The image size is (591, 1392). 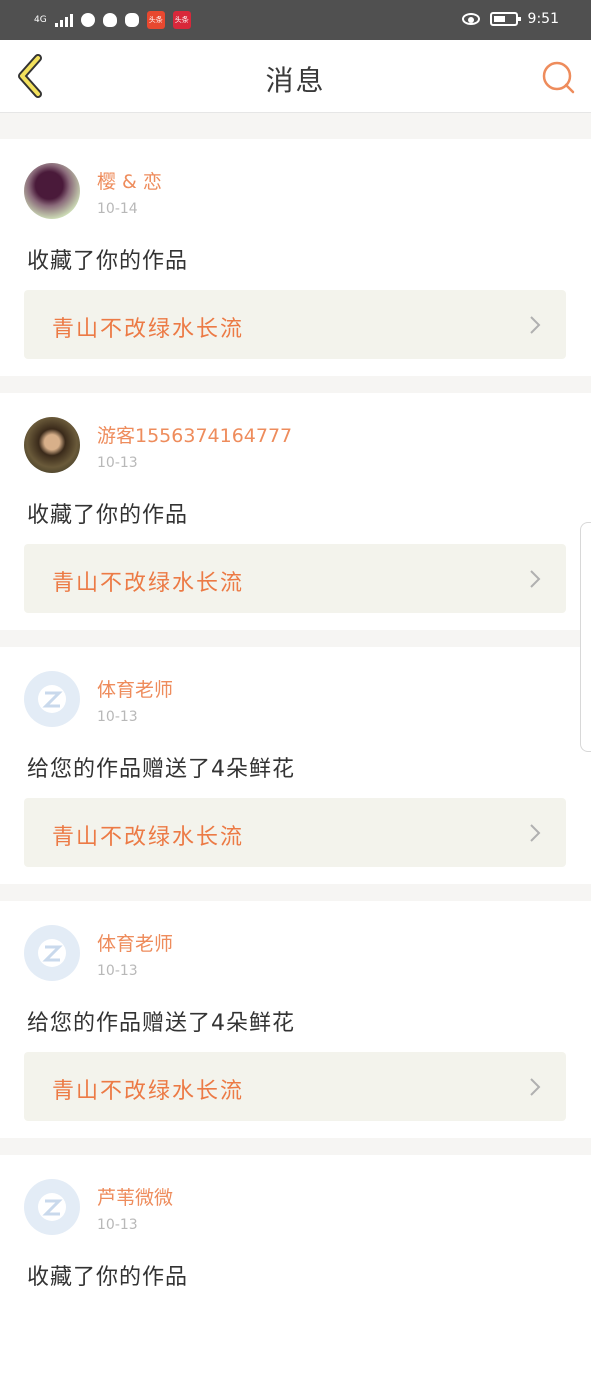 I want to click on username: 芦苇微微, so click(x=135, y=1196).